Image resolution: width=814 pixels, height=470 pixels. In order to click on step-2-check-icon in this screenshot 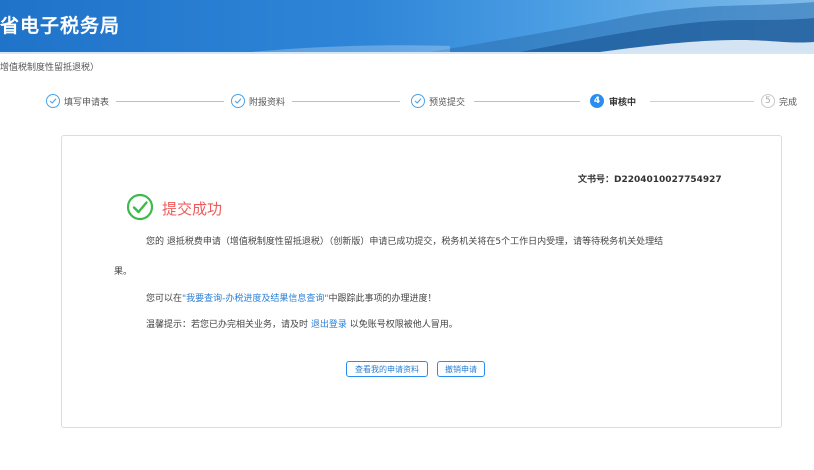, I will do `click(238, 101)`.